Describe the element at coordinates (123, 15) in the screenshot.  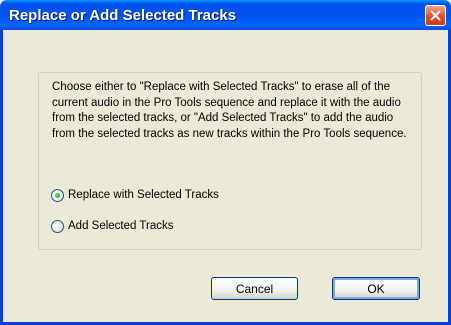
I see `dialog-title: Replace or Add Selected Tracks` at that location.